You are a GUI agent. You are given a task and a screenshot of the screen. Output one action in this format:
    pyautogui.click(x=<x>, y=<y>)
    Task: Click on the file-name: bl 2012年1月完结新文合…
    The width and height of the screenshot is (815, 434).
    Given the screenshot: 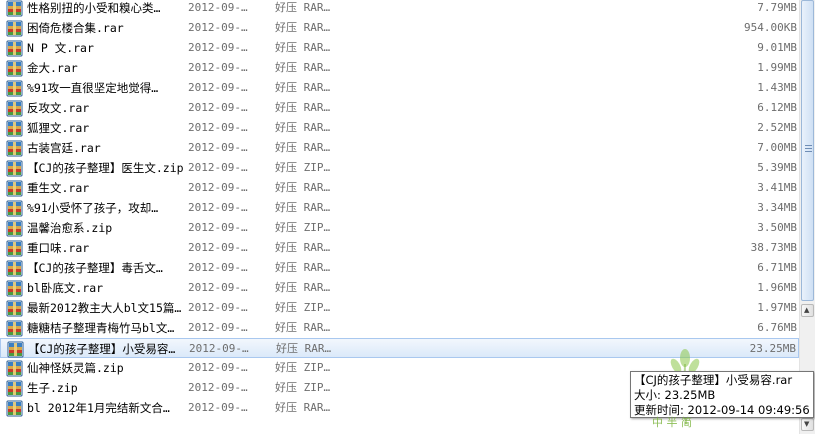 What is the action you would take?
    pyautogui.click(x=98, y=408)
    